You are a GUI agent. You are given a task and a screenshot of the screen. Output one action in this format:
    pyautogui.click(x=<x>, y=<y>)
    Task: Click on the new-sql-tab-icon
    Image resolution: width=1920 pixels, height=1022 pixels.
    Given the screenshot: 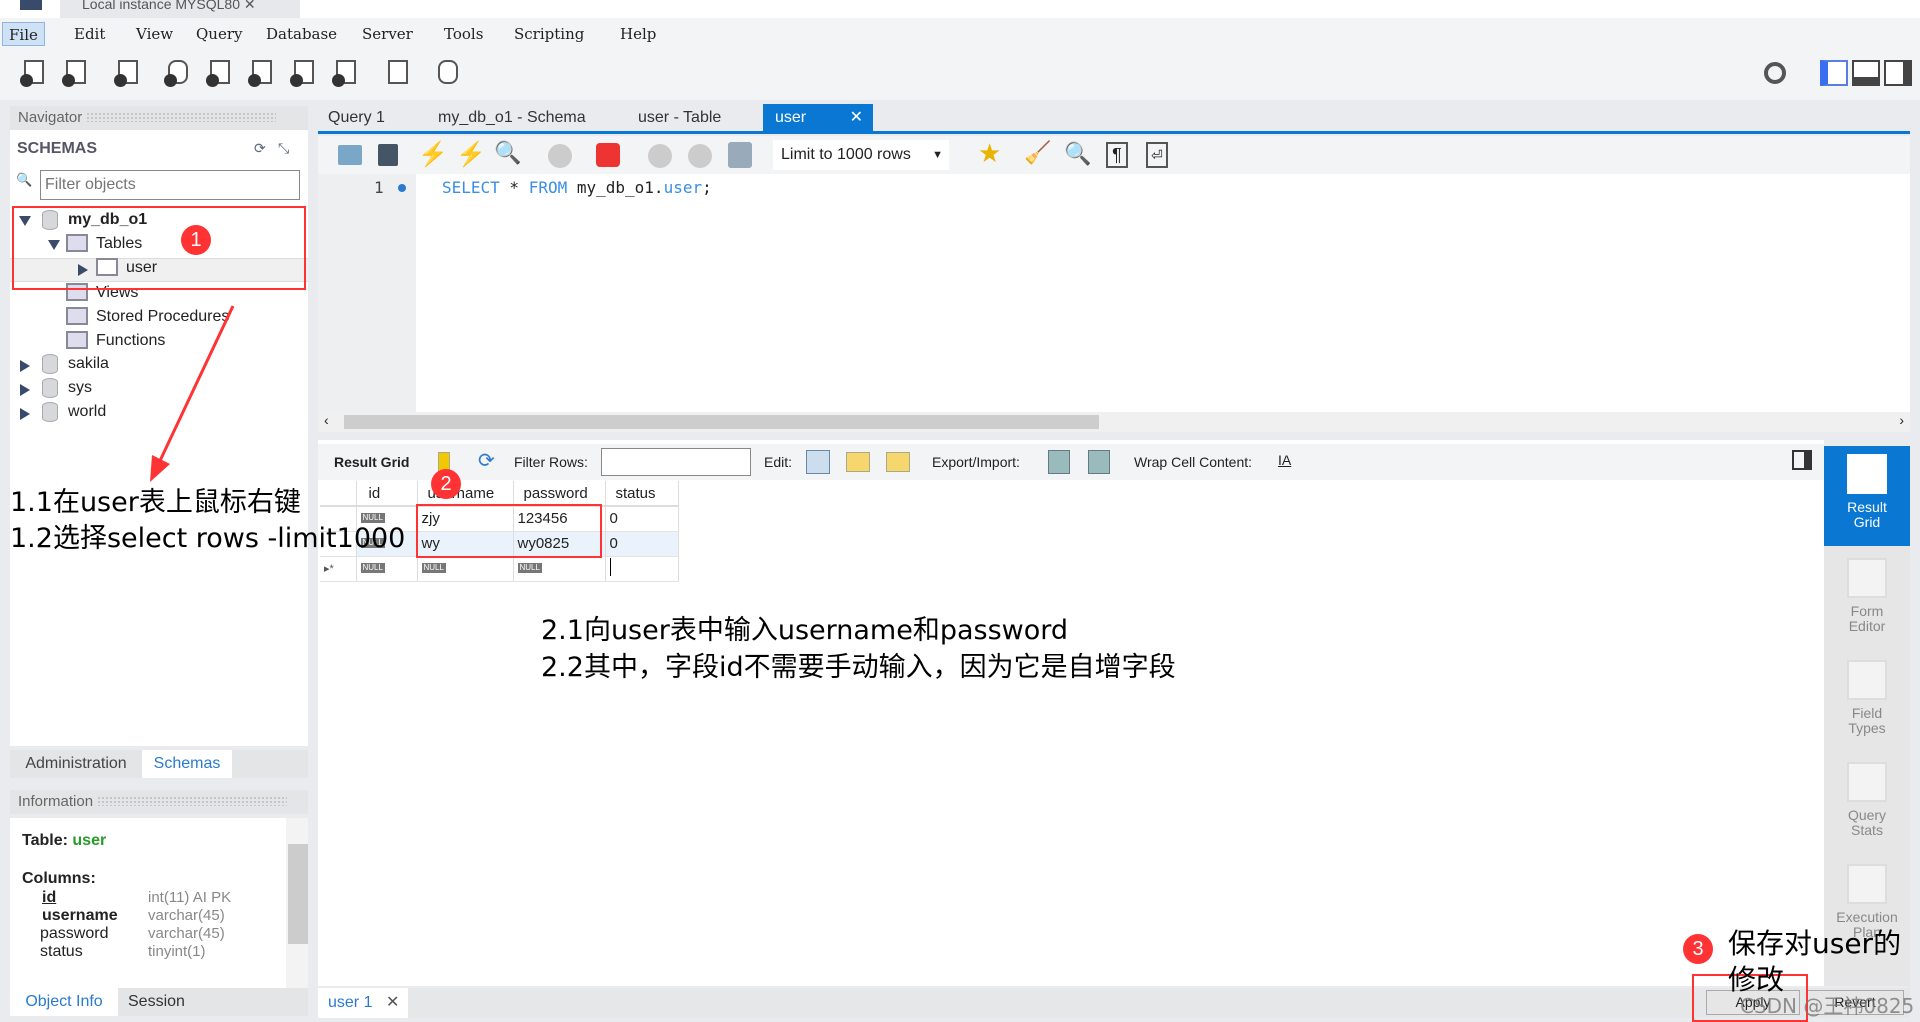 What is the action you would take?
    pyautogui.click(x=34, y=73)
    